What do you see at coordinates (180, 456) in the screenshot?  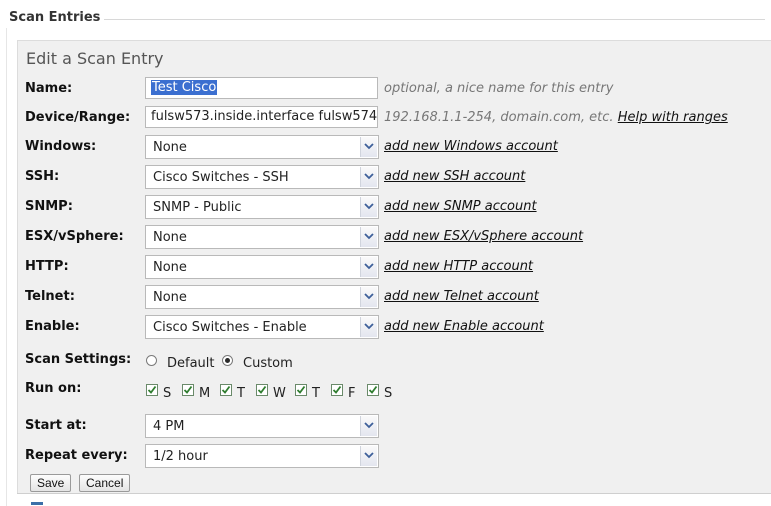 I see `repeat-every-select-value: 1/2 hour` at bounding box center [180, 456].